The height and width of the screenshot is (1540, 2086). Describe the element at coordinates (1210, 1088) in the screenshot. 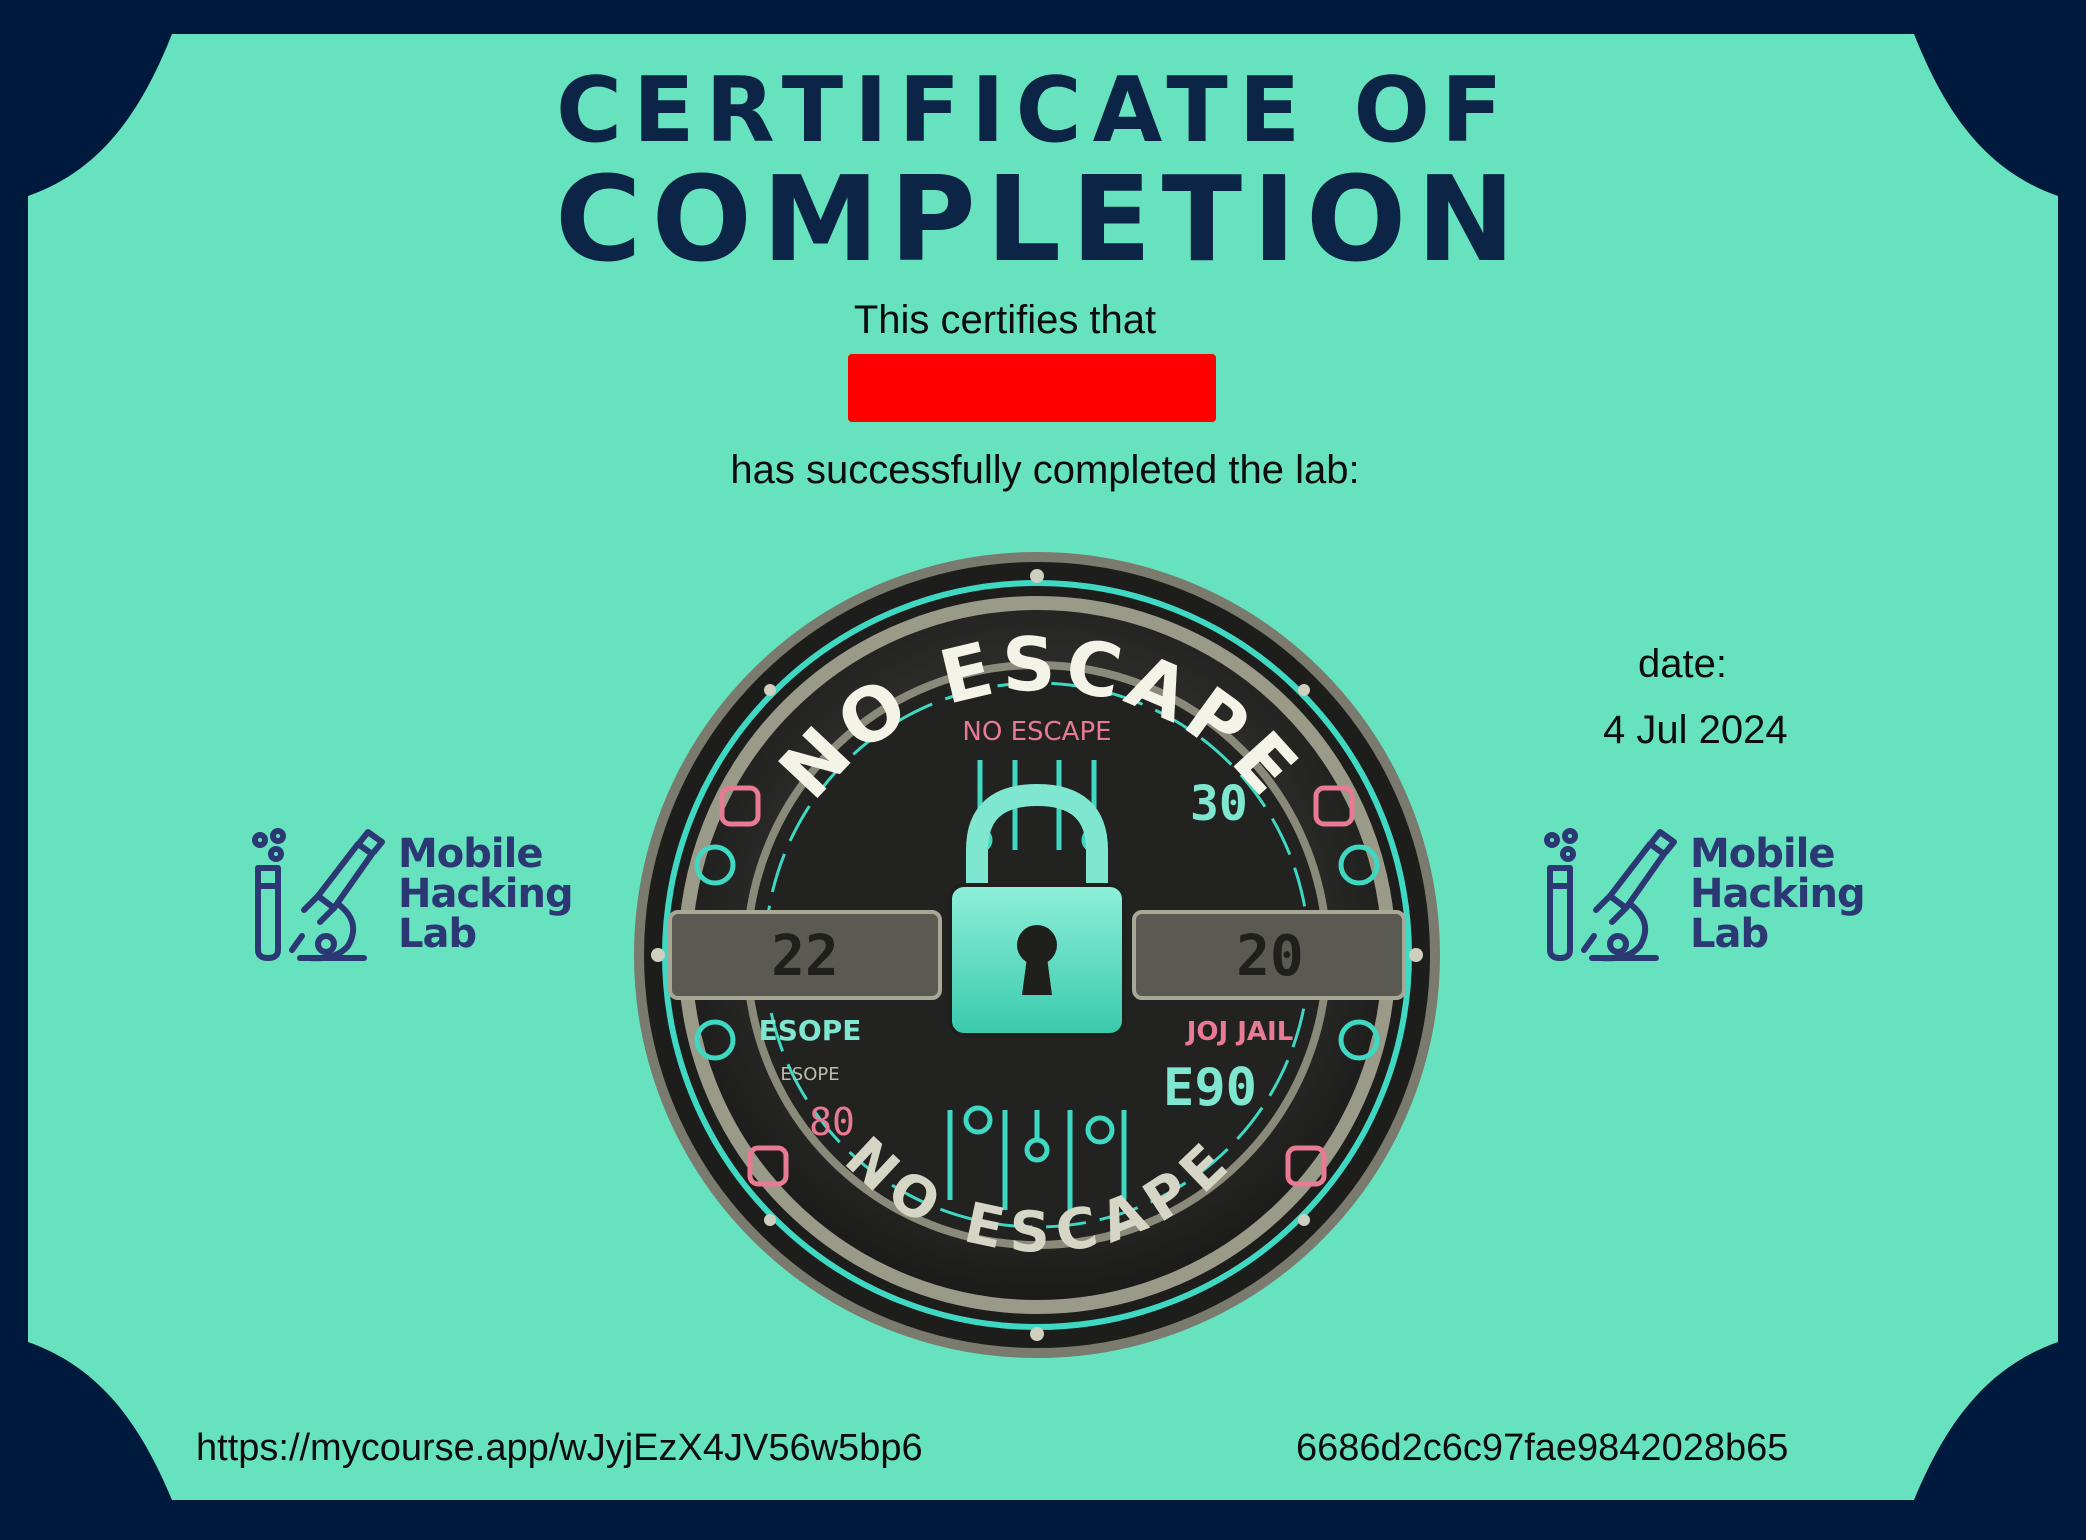

I see `badge-right-code: E90` at that location.